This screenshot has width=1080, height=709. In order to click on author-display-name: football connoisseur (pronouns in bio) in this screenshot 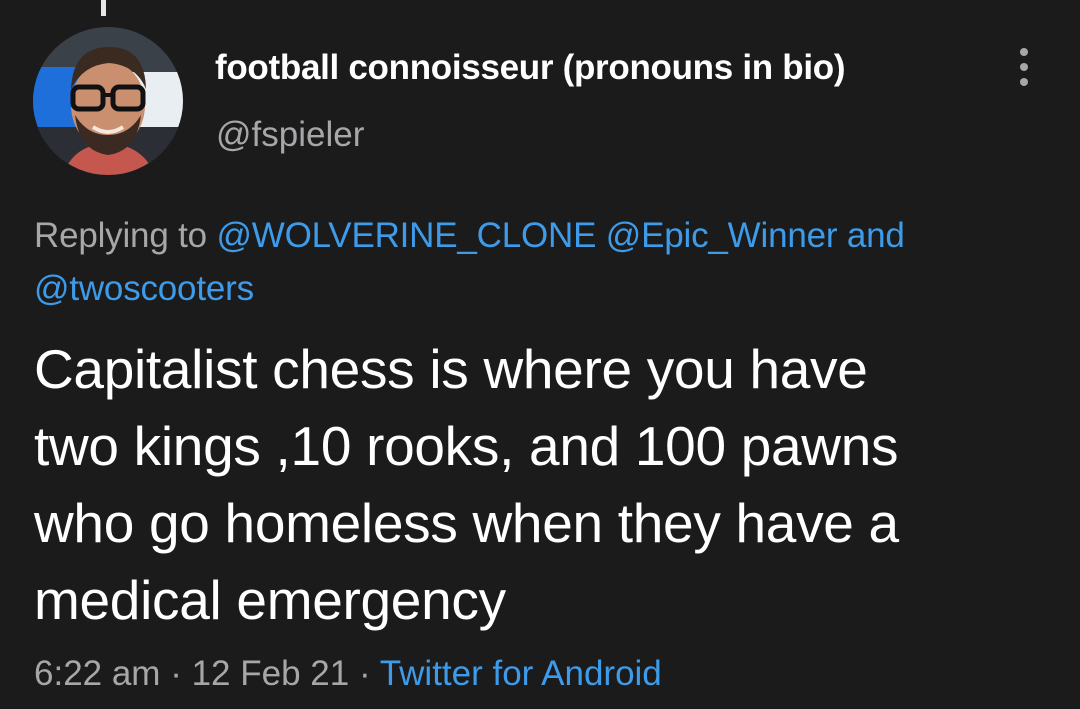, I will do `click(530, 68)`.